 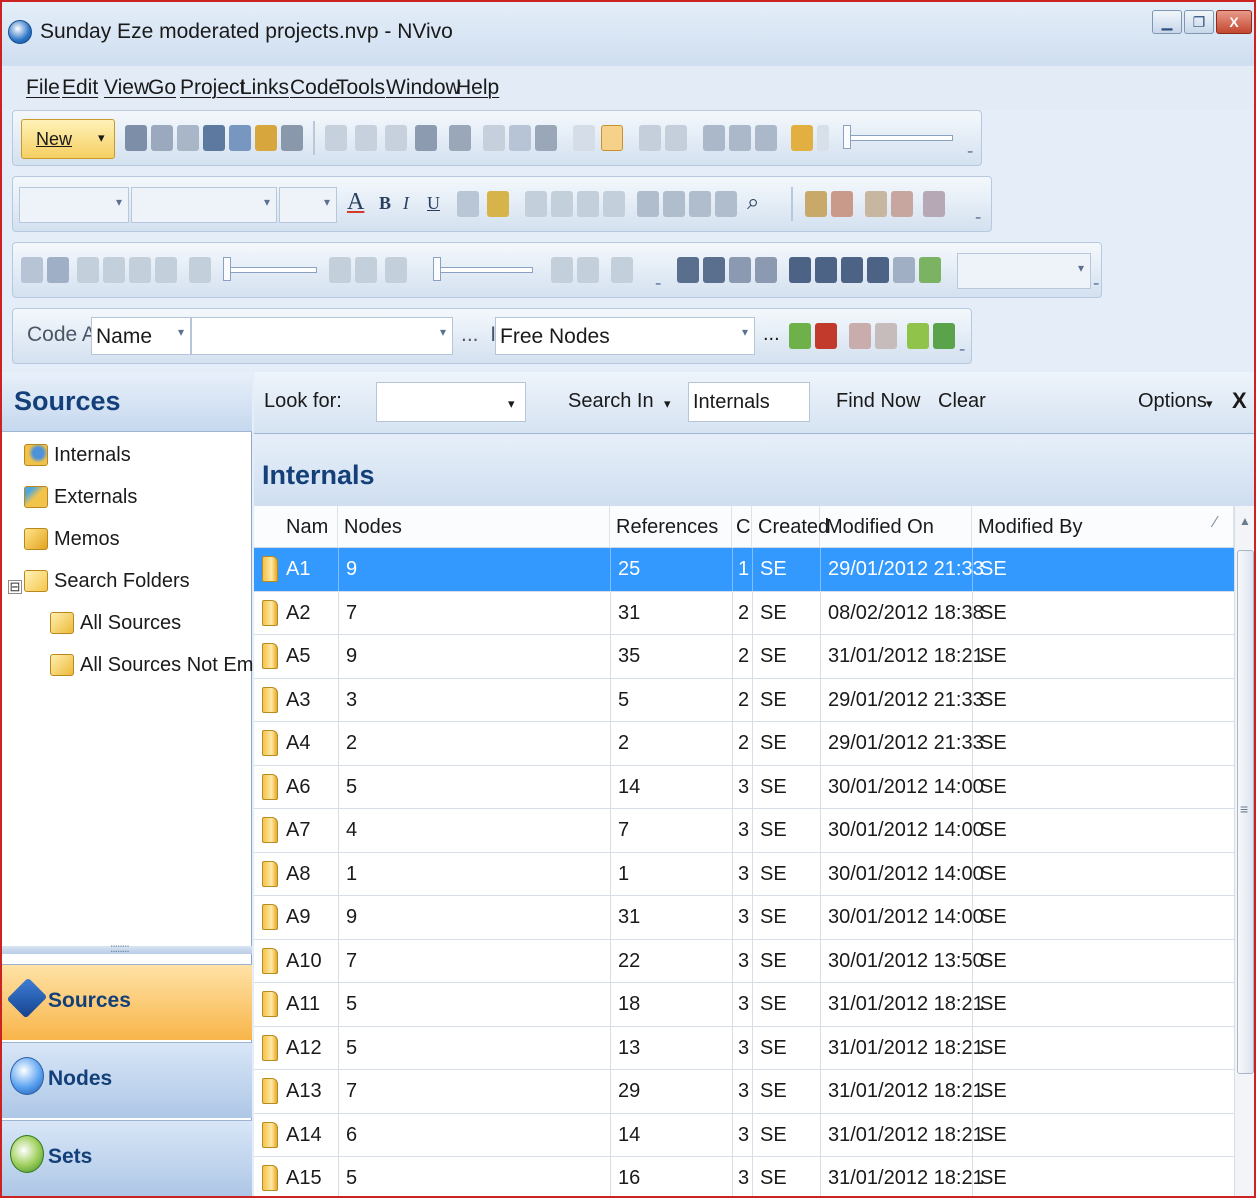 What do you see at coordinates (826, 336) in the screenshot?
I see `uncode-at-icon` at bounding box center [826, 336].